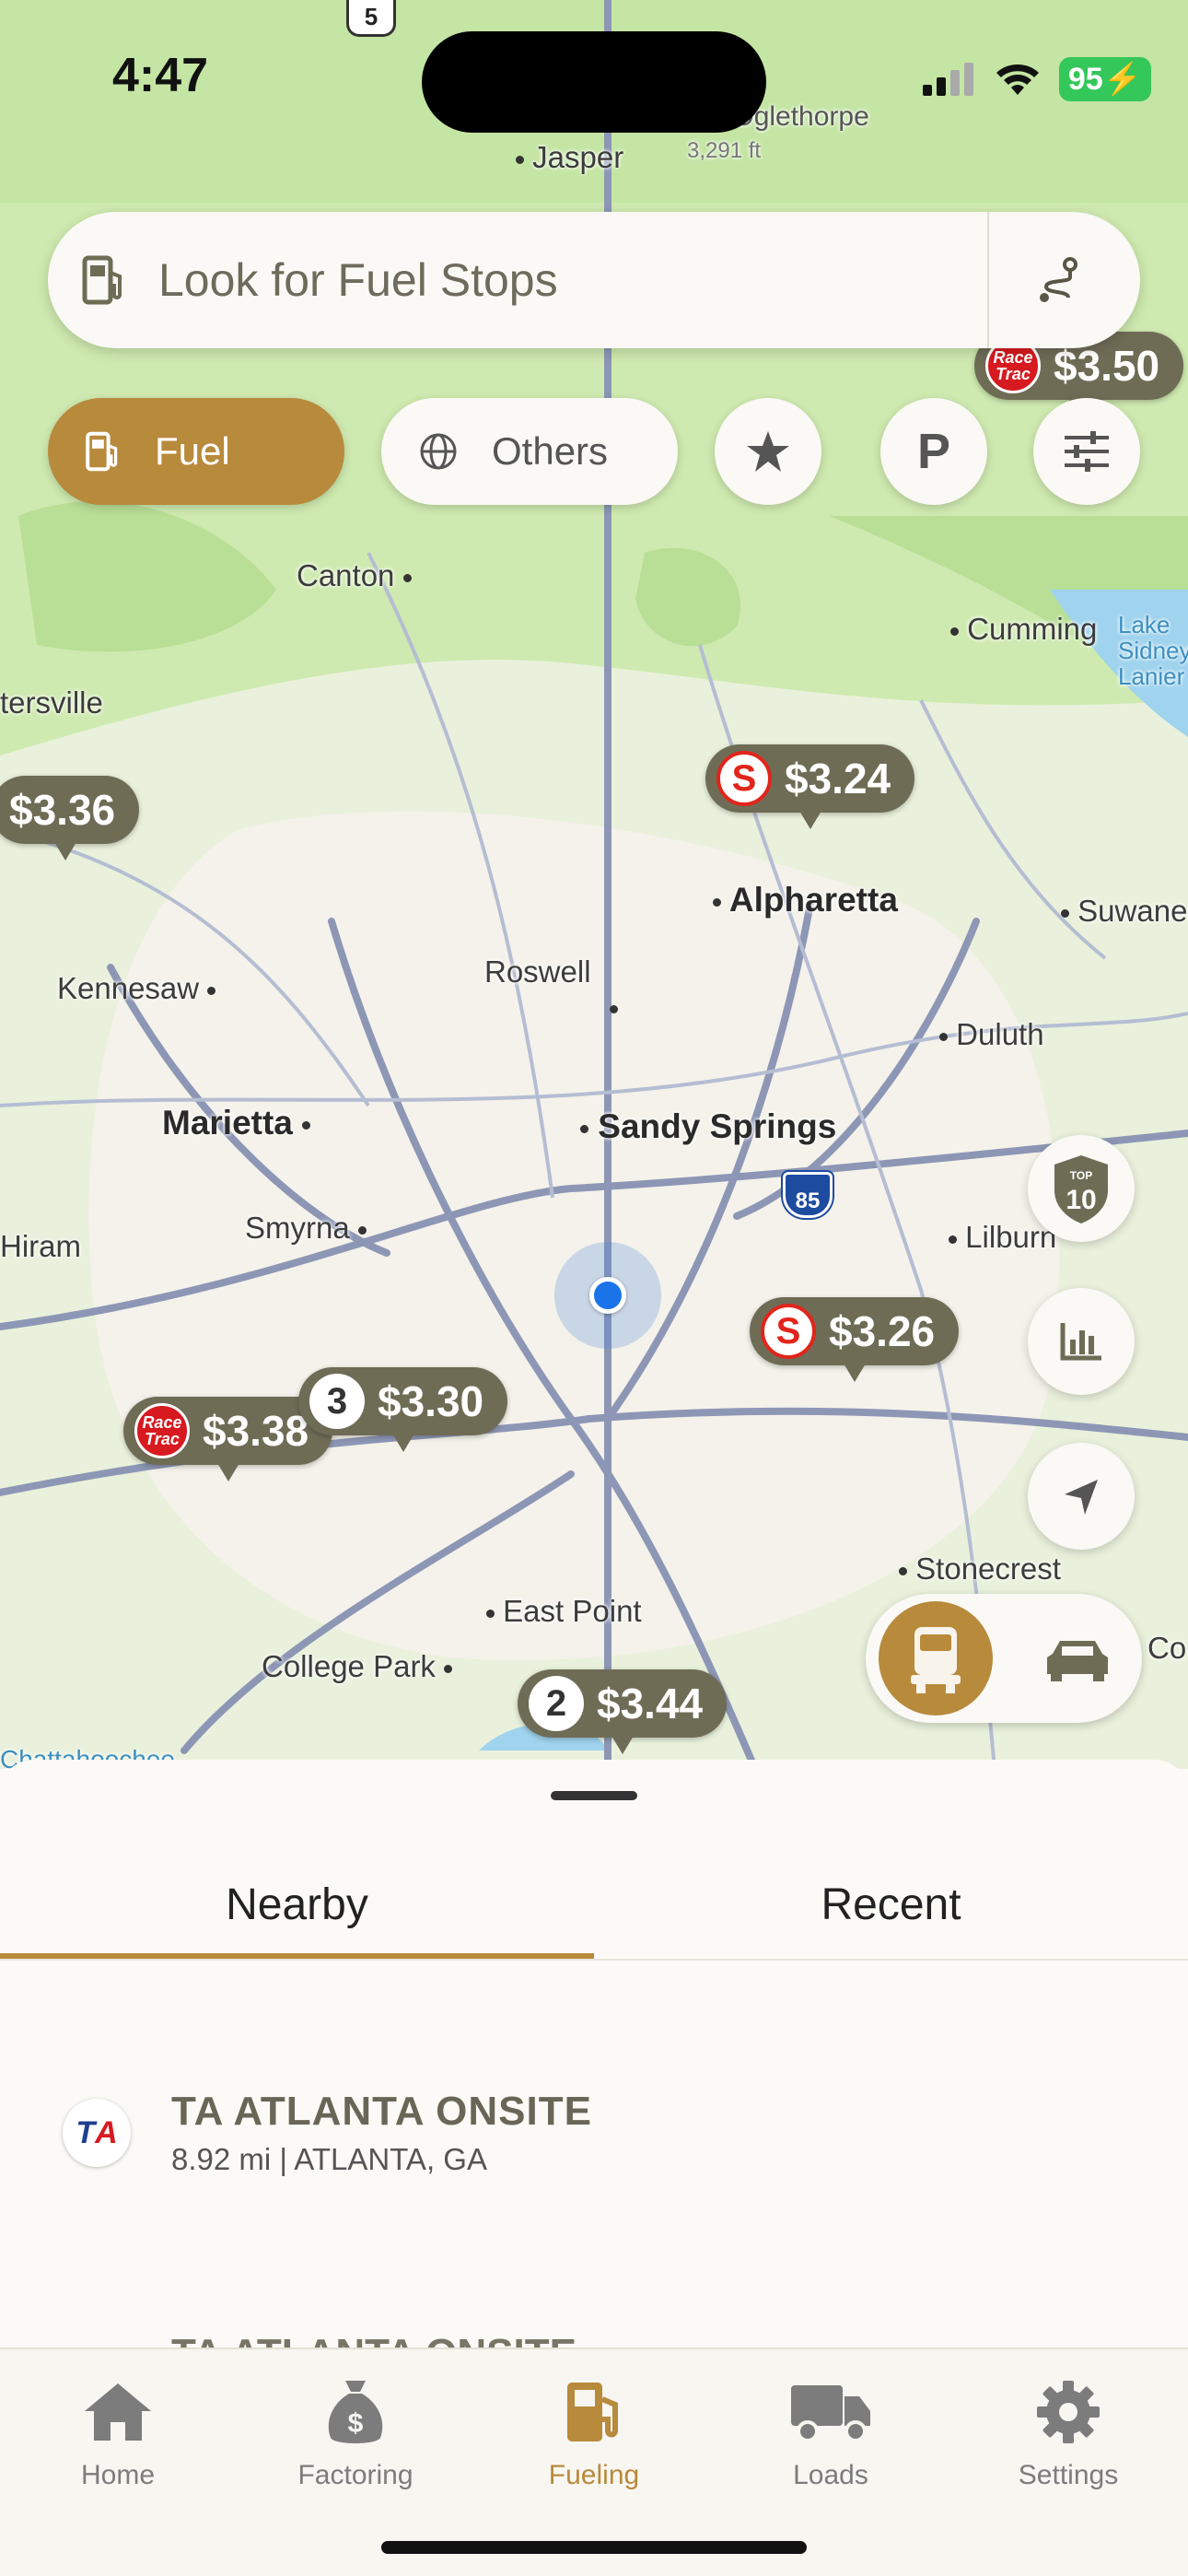 Image resolution: width=1188 pixels, height=2576 pixels. I want to click on route-icon, so click(1058, 279).